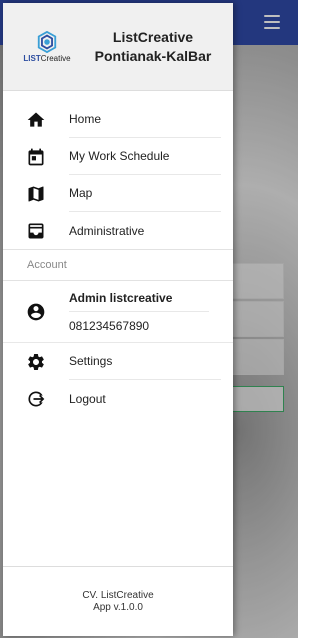  I want to click on gear-icon, so click(36, 361).